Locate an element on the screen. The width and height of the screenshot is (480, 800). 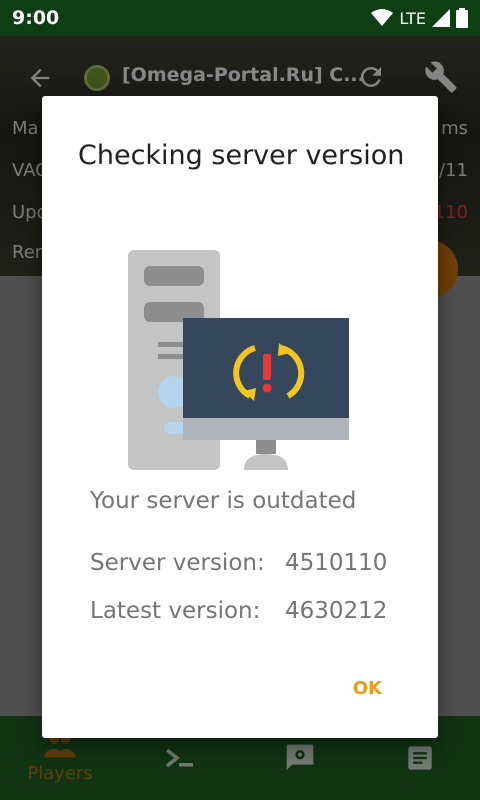
status-time: 9:00 is located at coordinates (36, 18).